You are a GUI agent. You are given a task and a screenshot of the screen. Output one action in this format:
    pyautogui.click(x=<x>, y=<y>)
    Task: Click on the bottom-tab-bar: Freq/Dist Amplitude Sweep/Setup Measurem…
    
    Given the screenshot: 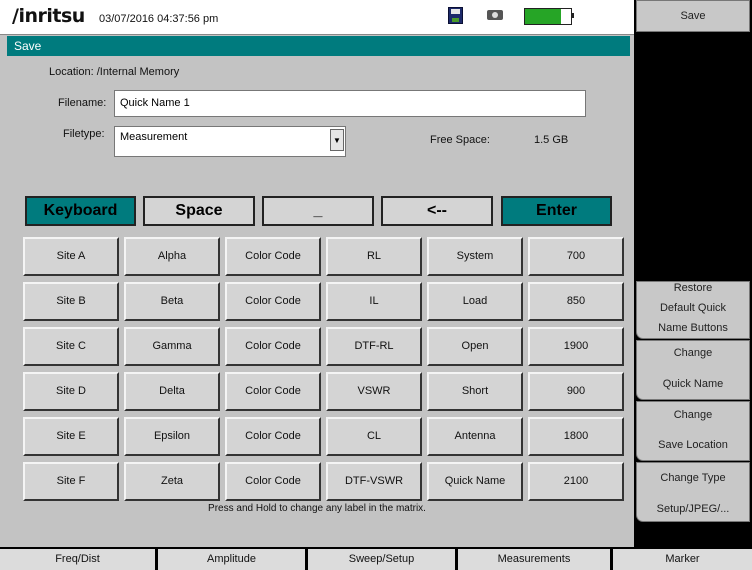 What is the action you would take?
    pyautogui.click(x=376, y=558)
    